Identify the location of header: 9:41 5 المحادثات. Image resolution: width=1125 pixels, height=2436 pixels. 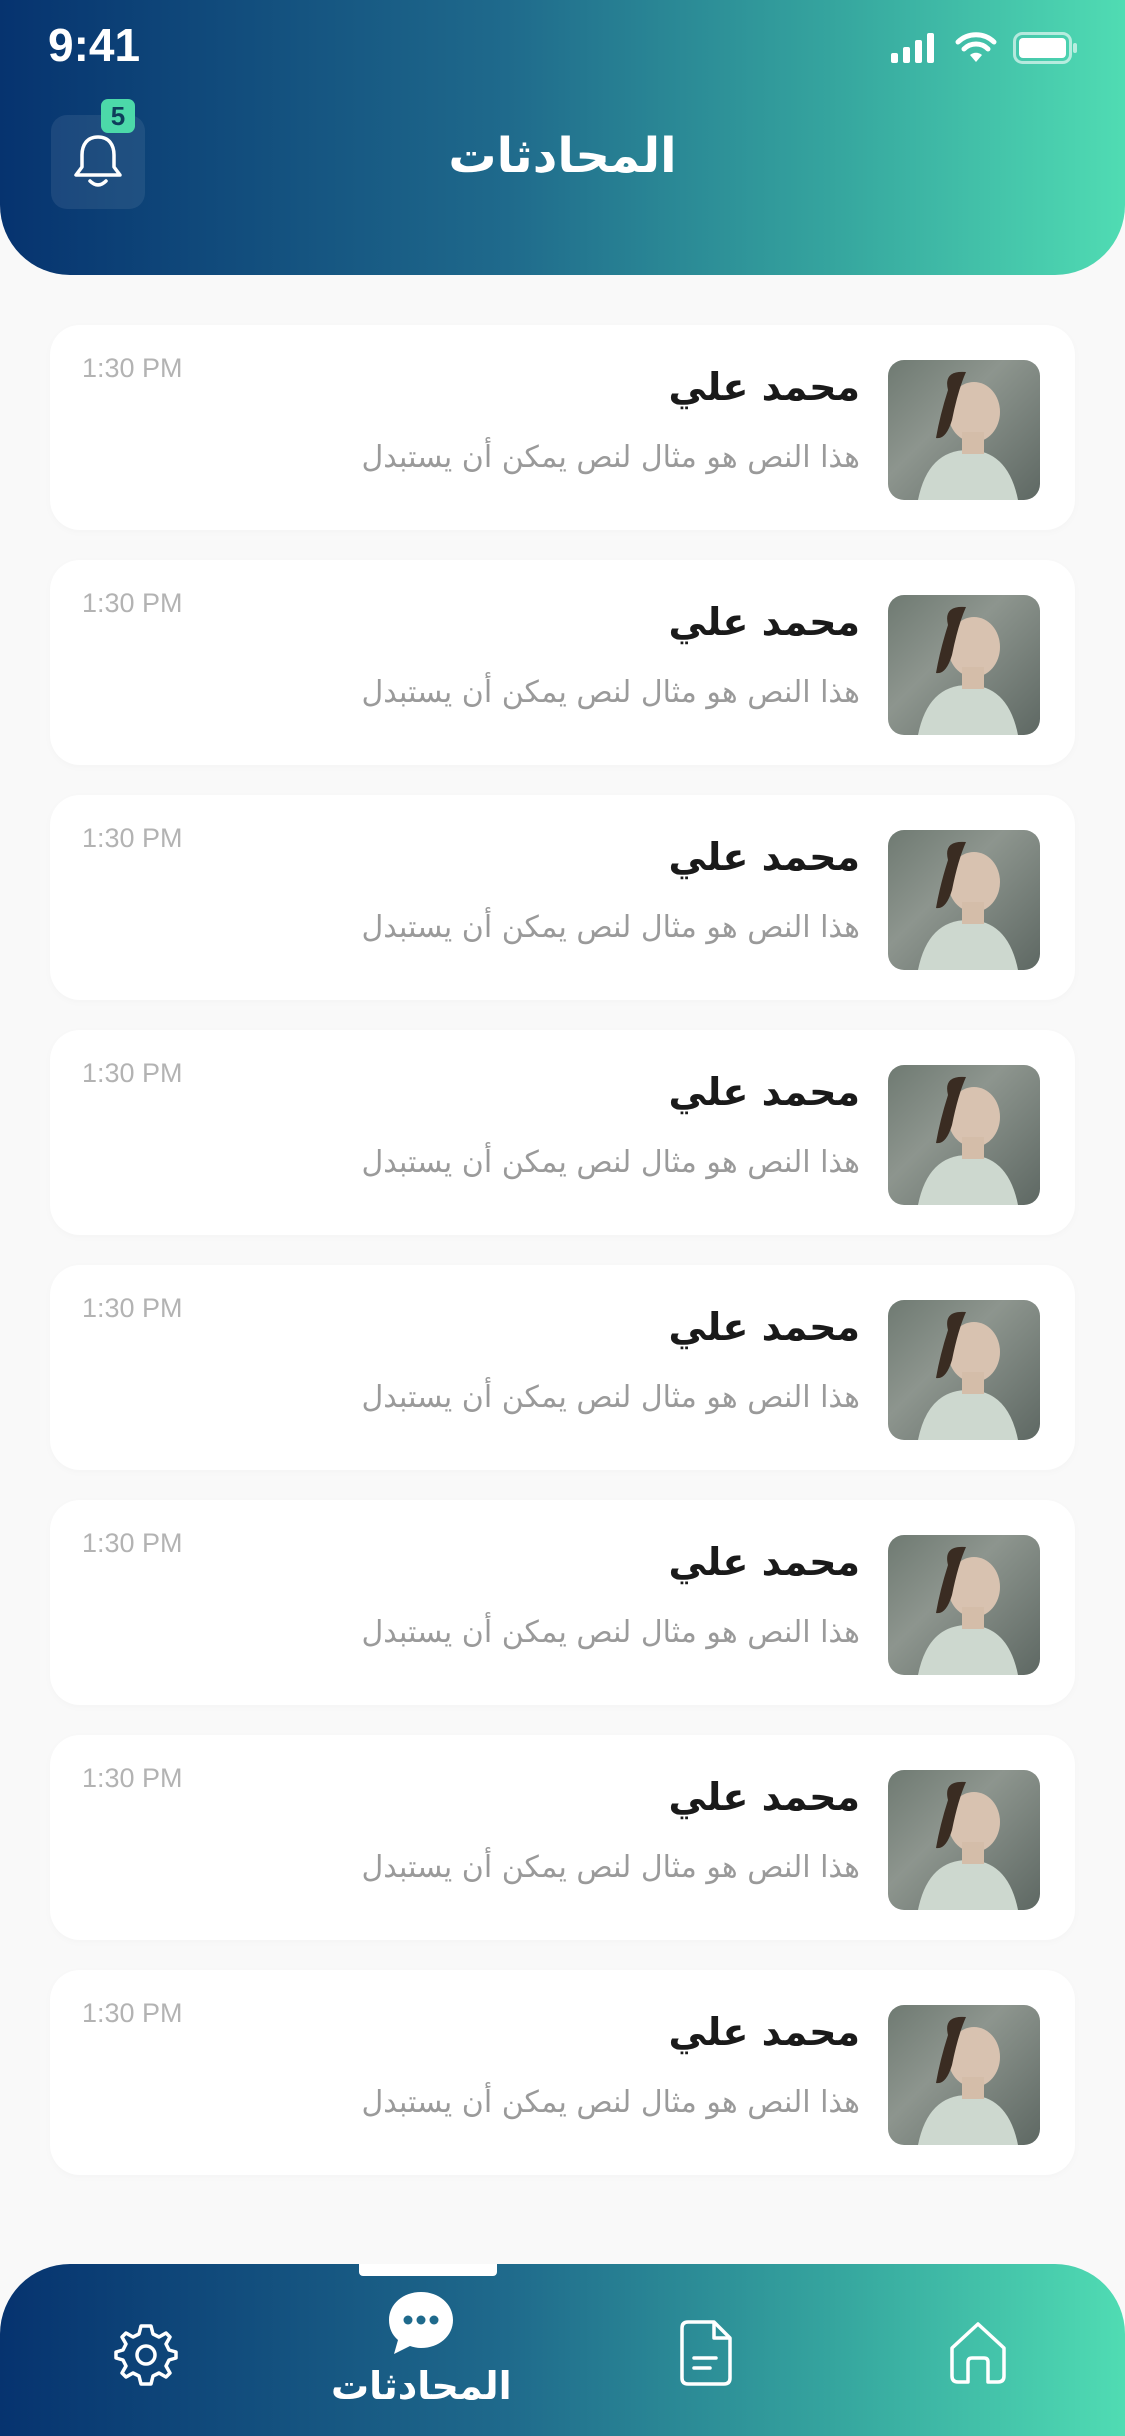
(562, 137).